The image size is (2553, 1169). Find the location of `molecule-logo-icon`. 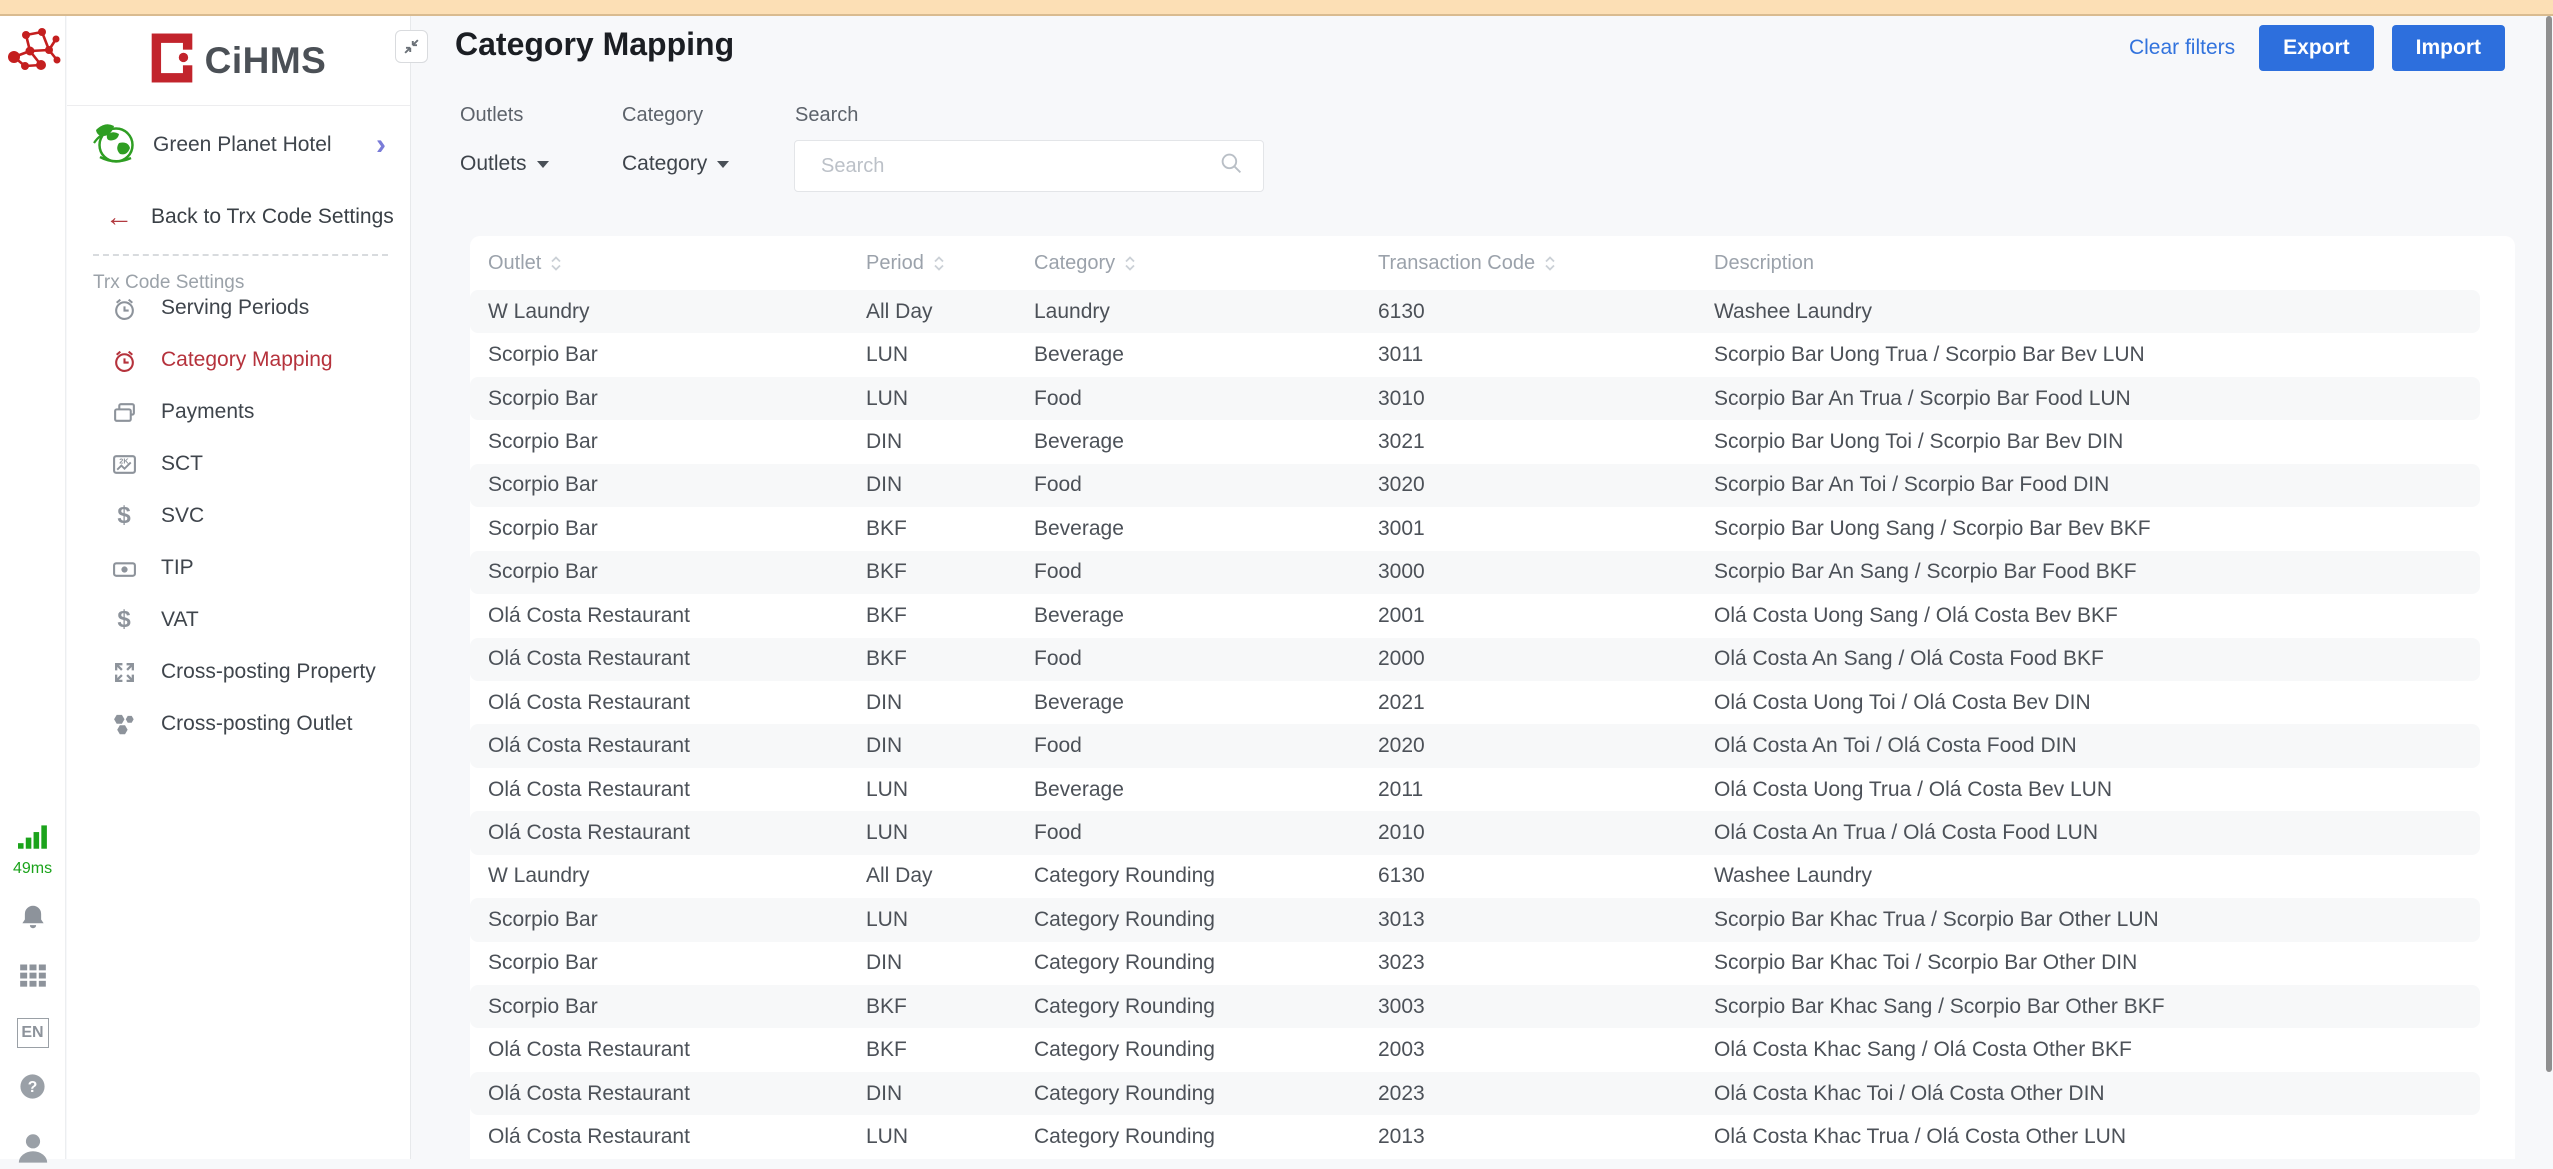

molecule-logo-icon is located at coordinates (33, 52).